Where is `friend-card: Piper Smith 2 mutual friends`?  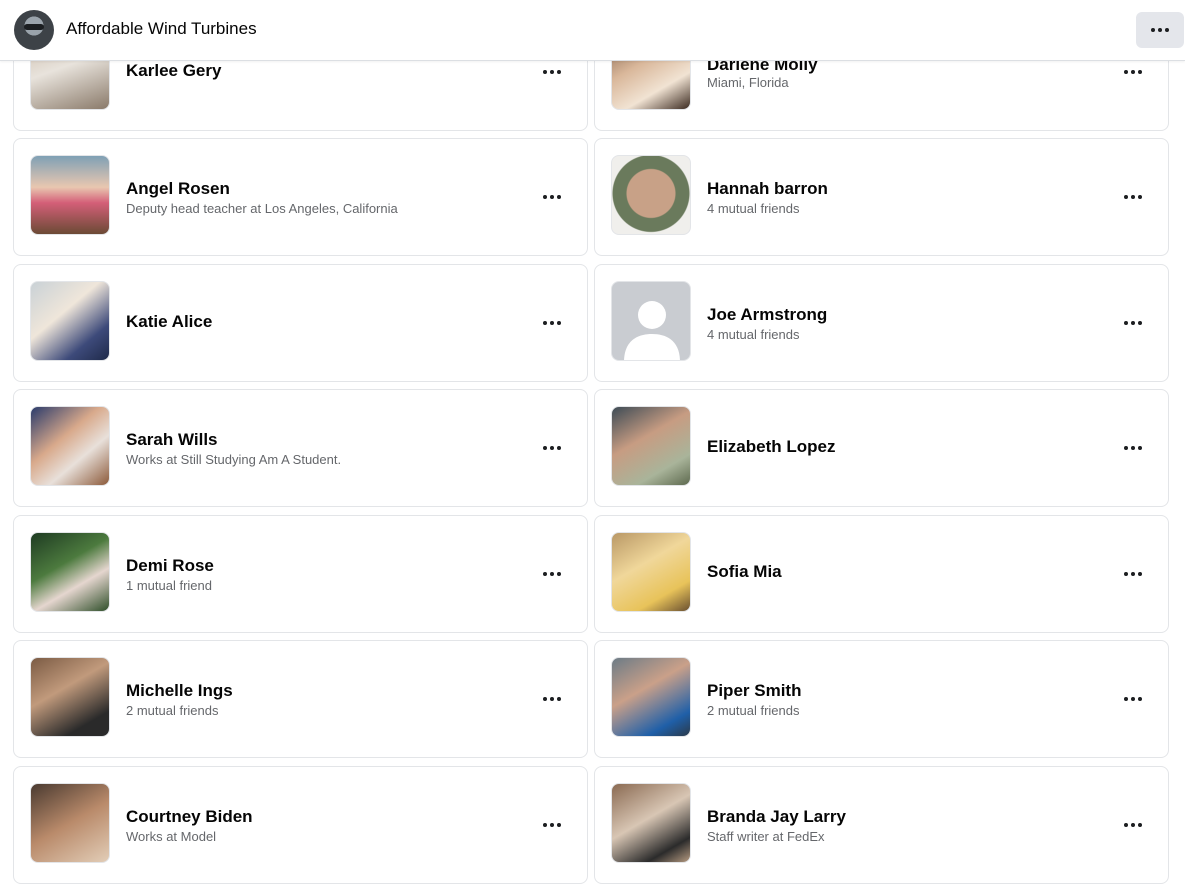 friend-card: Piper Smith 2 mutual friends is located at coordinates (881, 699).